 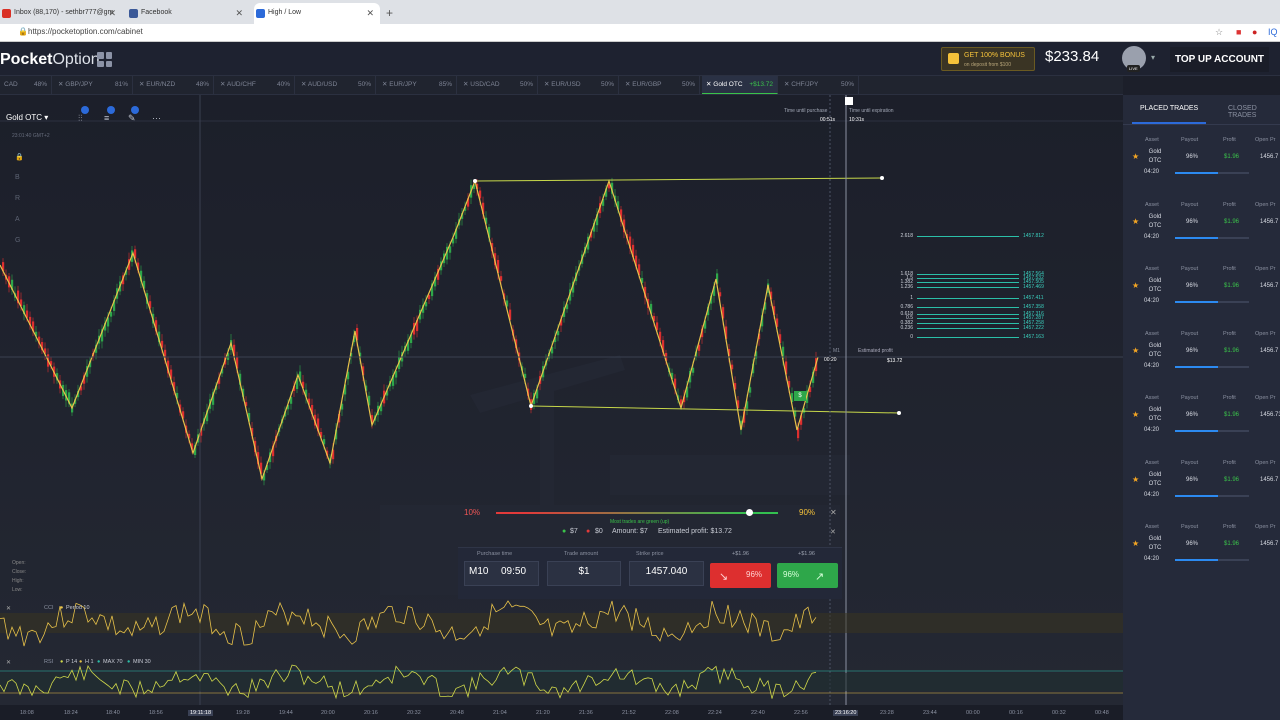 What do you see at coordinates (1219, 32) in the screenshot?
I see `star-icon: ☆` at bounding box center [1219, 32].